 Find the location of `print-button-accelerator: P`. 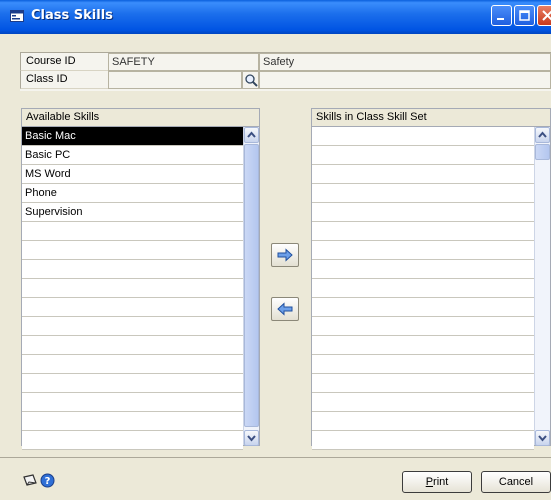

print-button-accelerator: P is located at coordinates (429, 482).